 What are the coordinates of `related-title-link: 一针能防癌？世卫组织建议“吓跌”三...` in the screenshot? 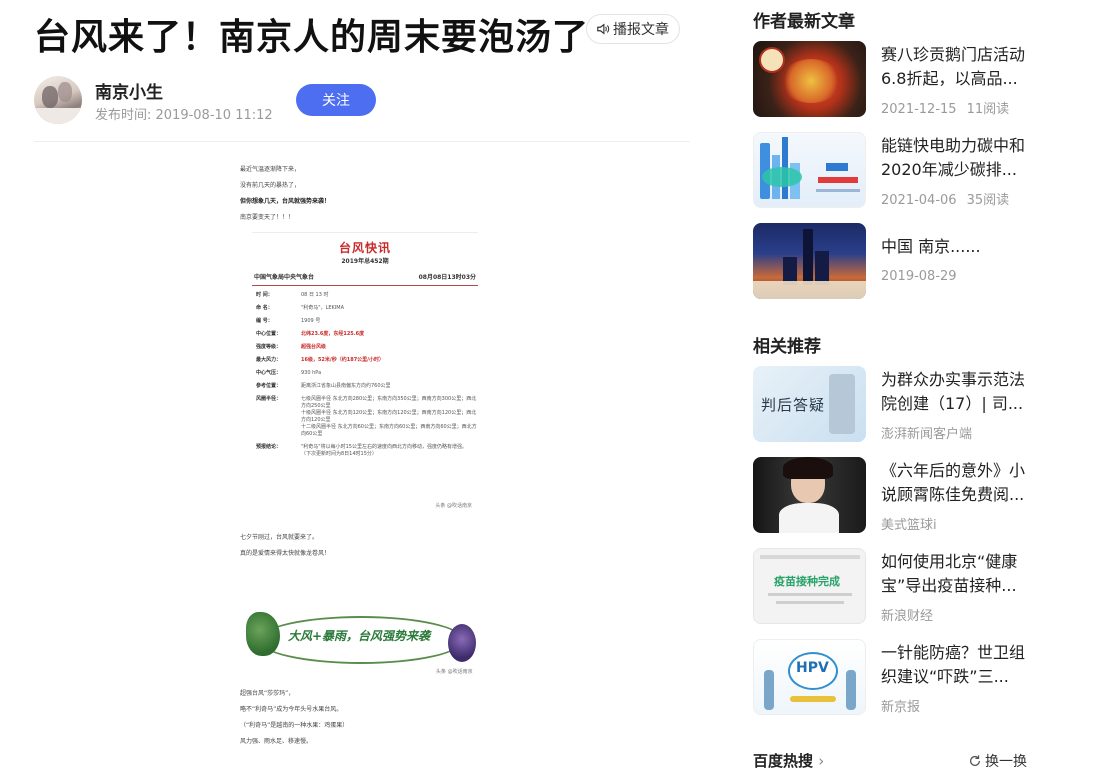 It's located at (956, 665).